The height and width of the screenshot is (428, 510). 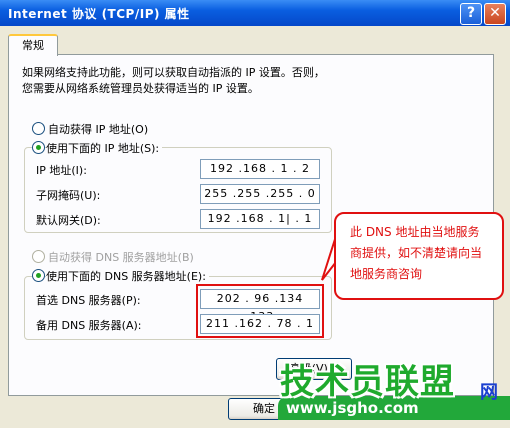 What do you see at coordinates (127, 276) in the screenshot?
I see `manual-dns-label: 使用下面的 DNS 服务器地址(E):` at bounding box center [127, 276].